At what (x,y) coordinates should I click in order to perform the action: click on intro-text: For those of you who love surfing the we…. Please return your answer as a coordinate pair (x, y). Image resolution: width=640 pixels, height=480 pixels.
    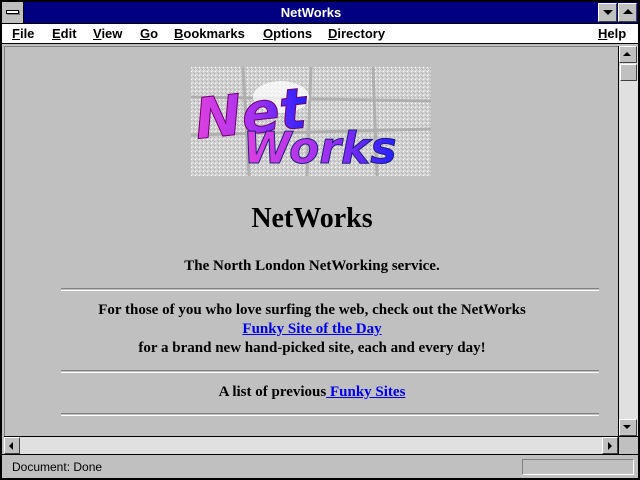
    Looking at the image, I should click on (312, 310).